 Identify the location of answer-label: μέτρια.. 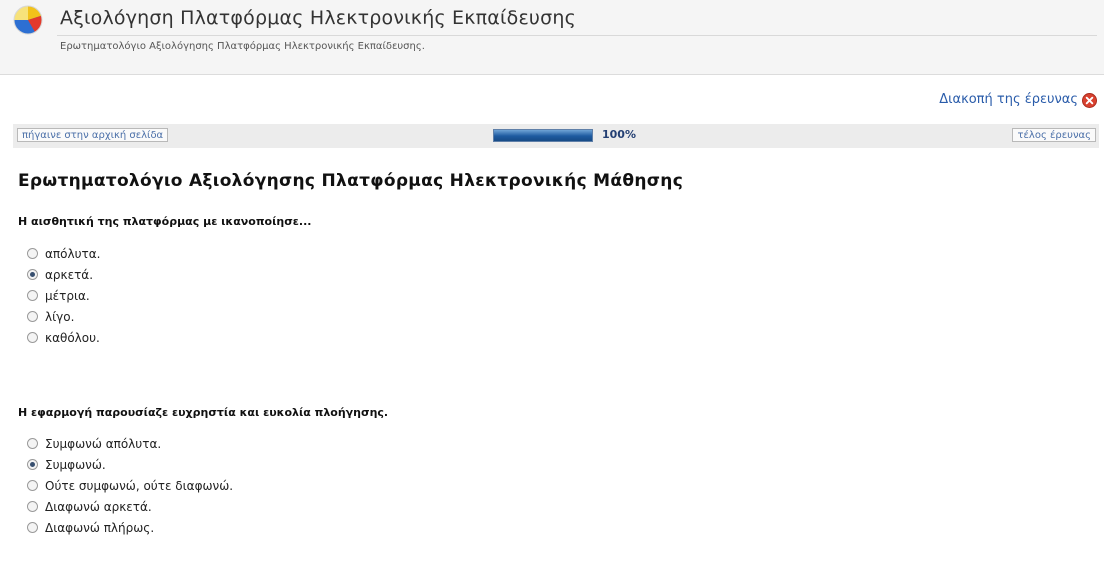
(67, 295).